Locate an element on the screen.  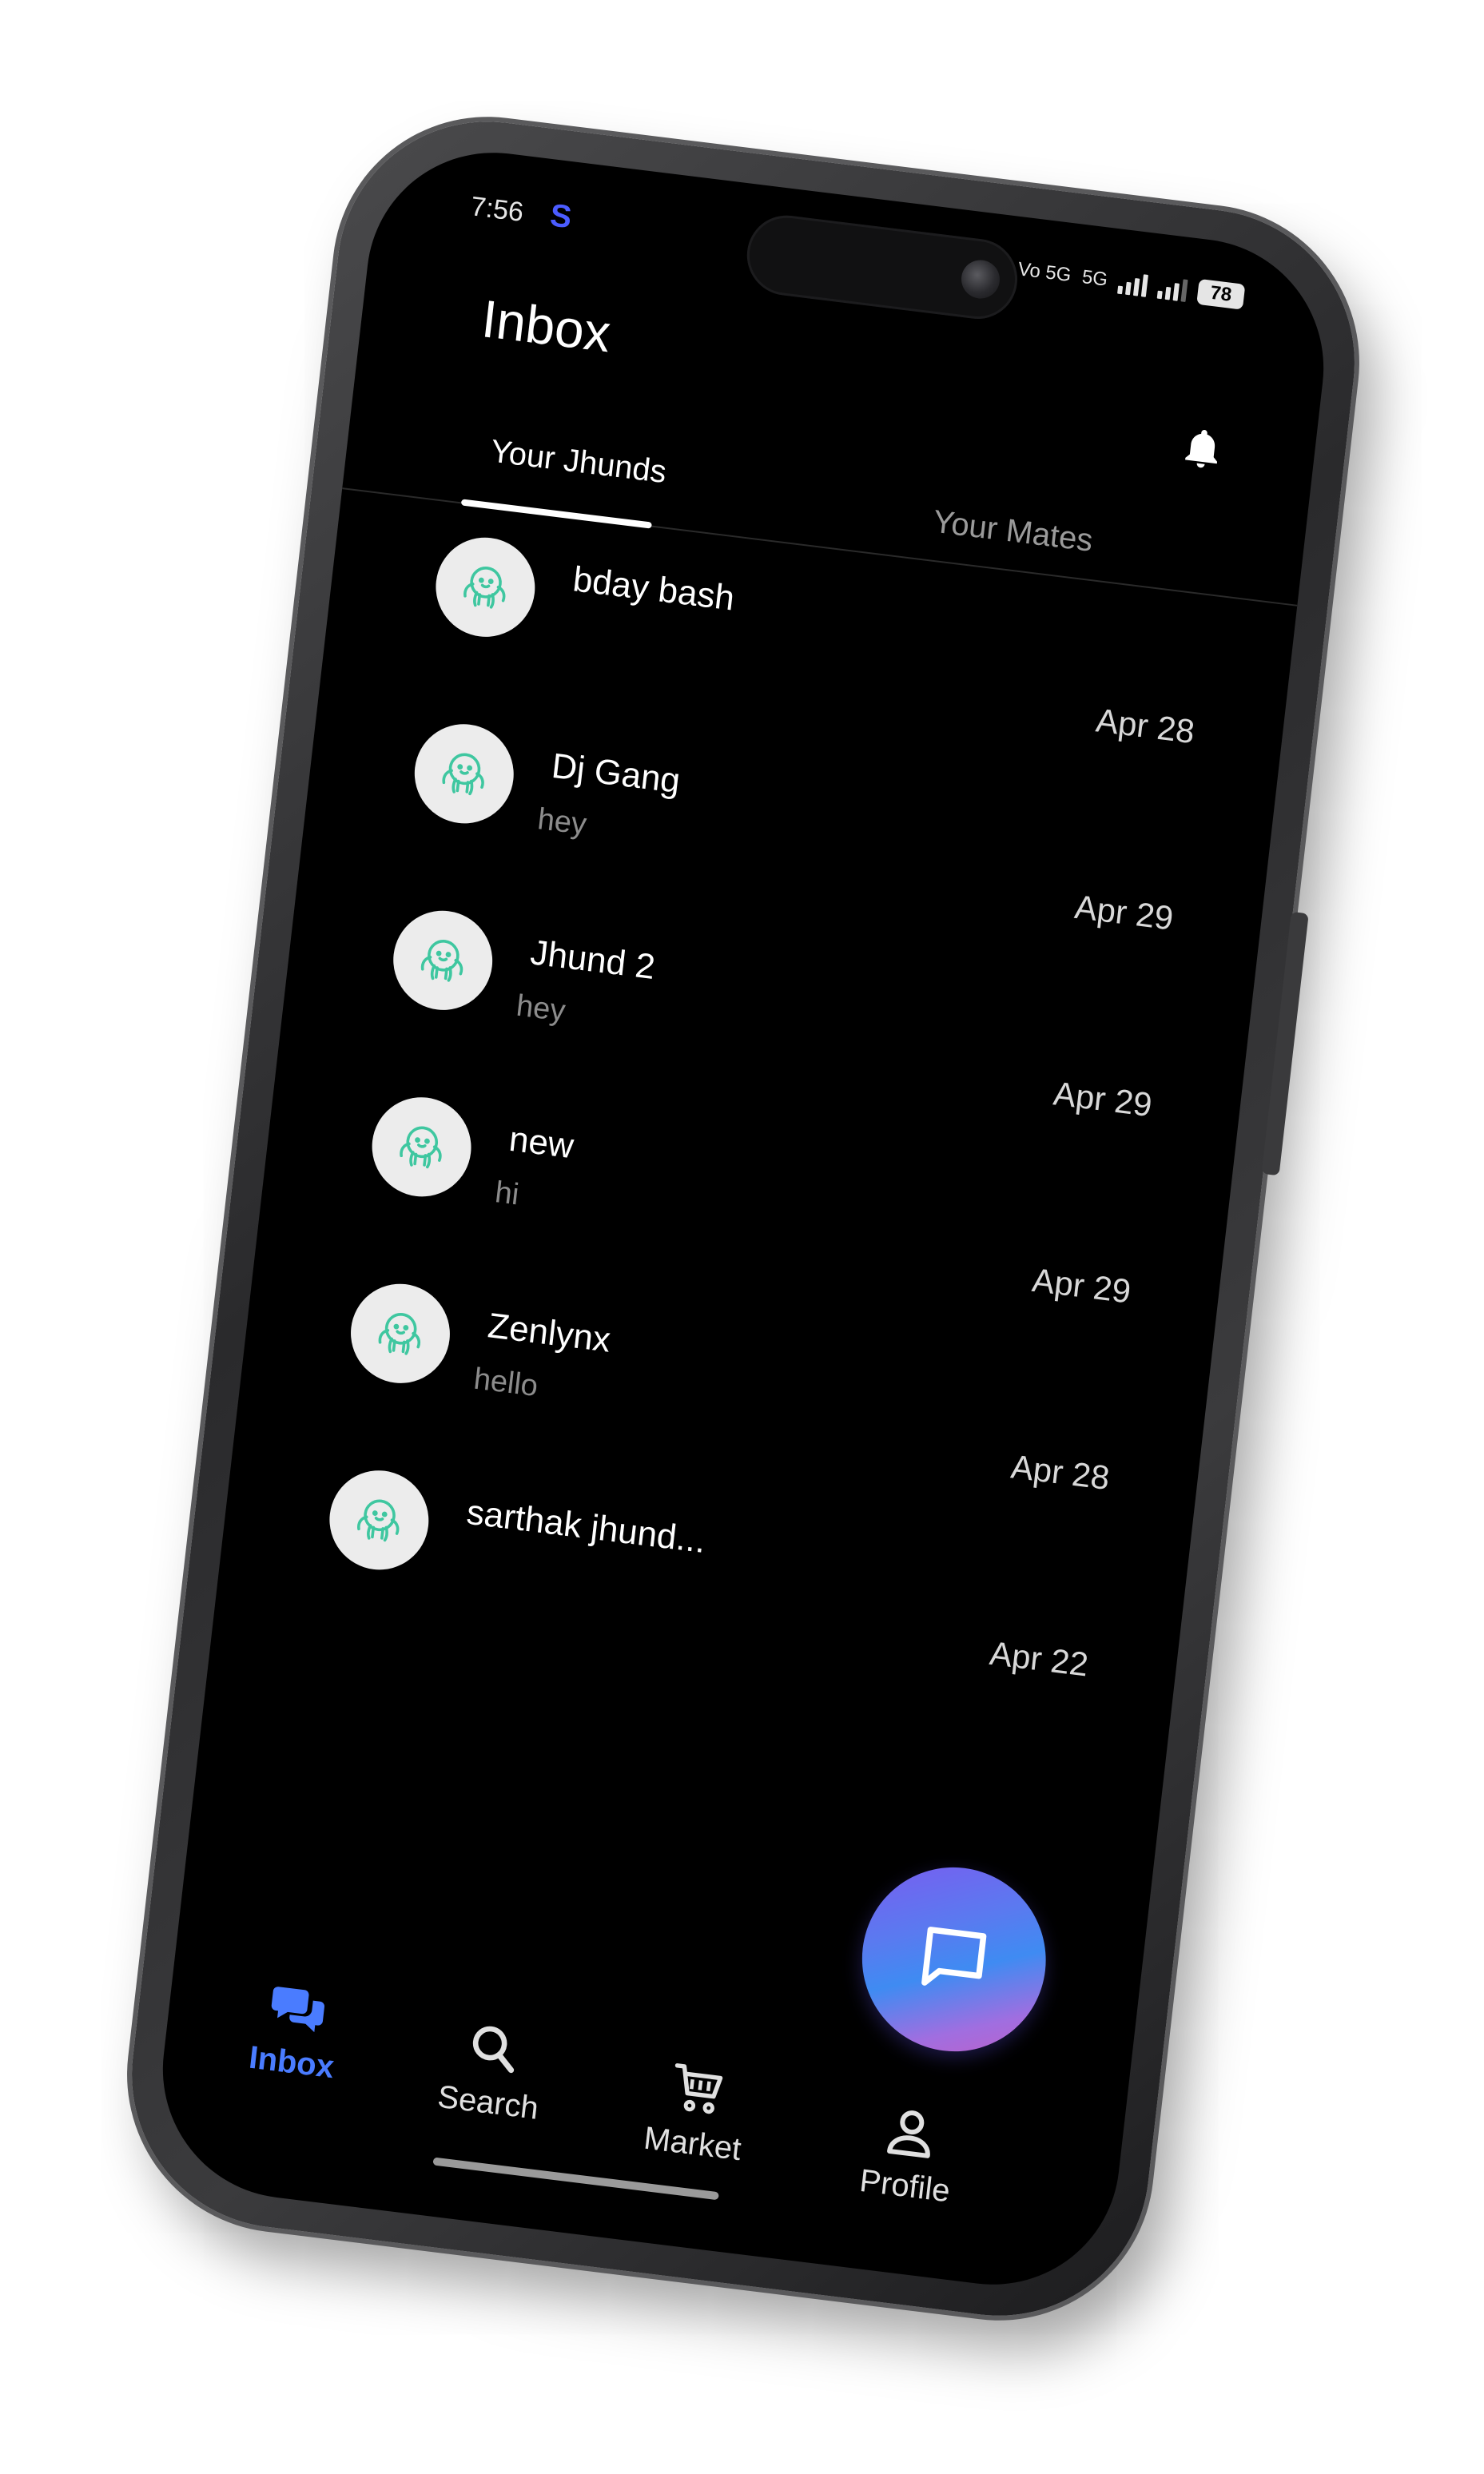
tab-label: Your Mates is located at coordinates (1013, 531).